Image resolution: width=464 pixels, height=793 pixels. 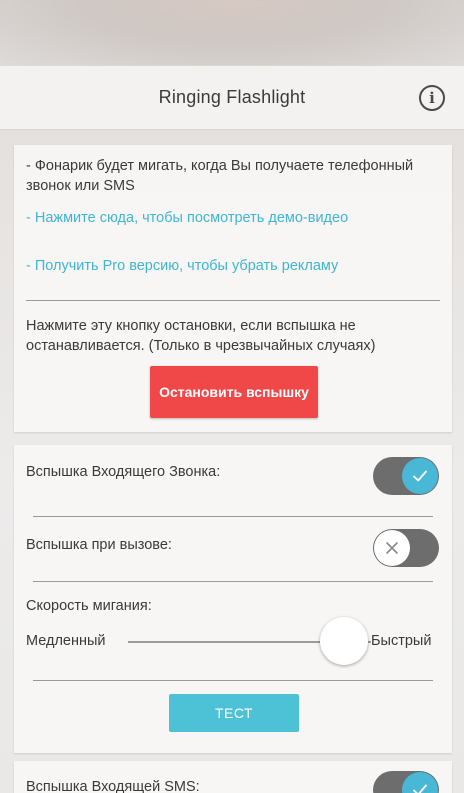 What do you see at coordinates (113, 786) in the screenshot?
I see `incoming-sms-label: Вспышка Входящей SMS:` at bounding box center [113, 786].